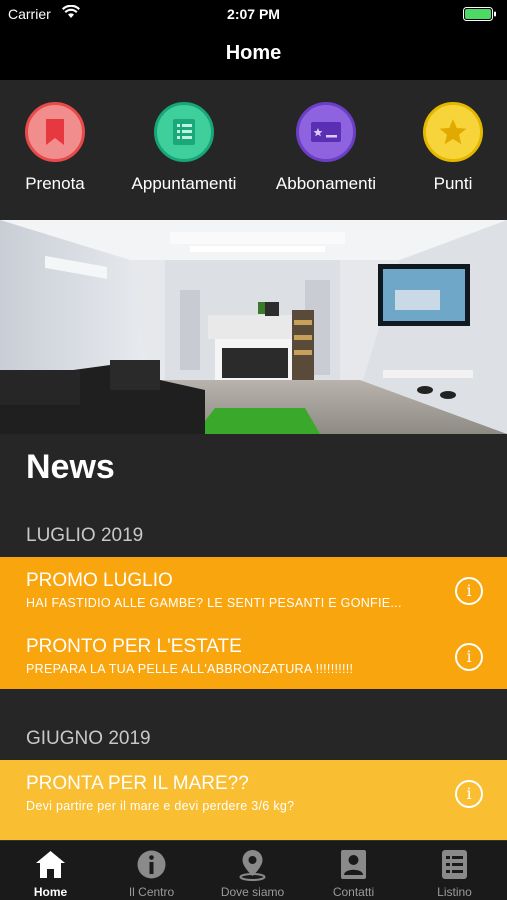 The width and height of the screenshot is (507, 900). I want to click on tab-label: Dove siamo, so click(252, 892).